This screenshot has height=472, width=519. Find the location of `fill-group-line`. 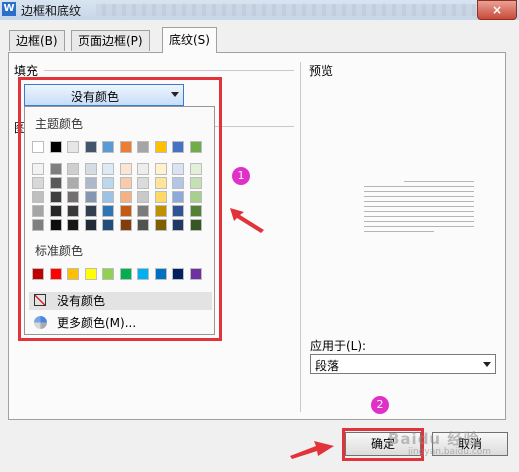

fill-group-line is located at coordinates (169, 70).